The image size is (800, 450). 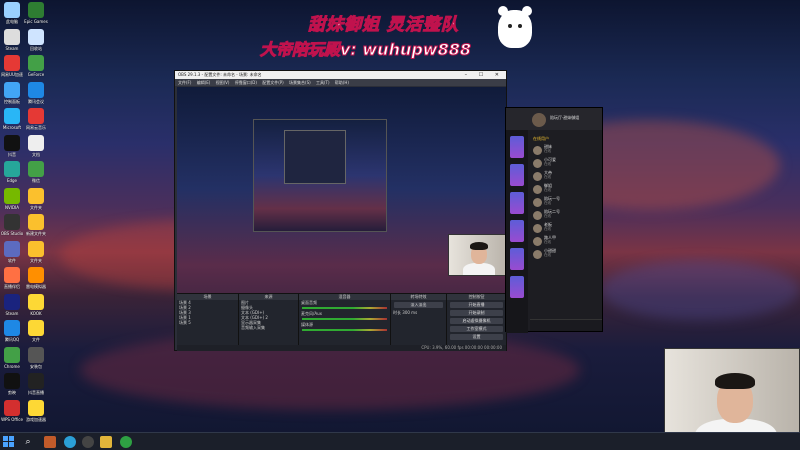 What do you see at coordinates (12, 357) in the screenshot?
I see `desktop-icon: Chrome` at bounding box center [12, 357].